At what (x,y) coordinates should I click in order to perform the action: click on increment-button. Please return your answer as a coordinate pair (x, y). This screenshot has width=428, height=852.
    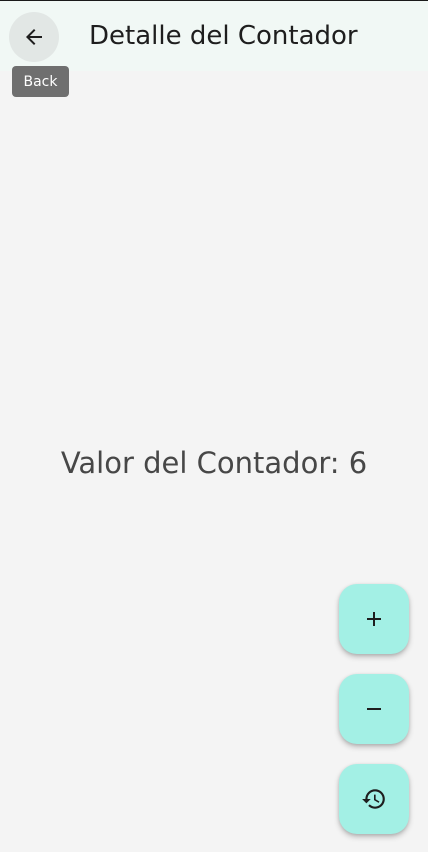
    Looking at the image, I should click on (374, 619).